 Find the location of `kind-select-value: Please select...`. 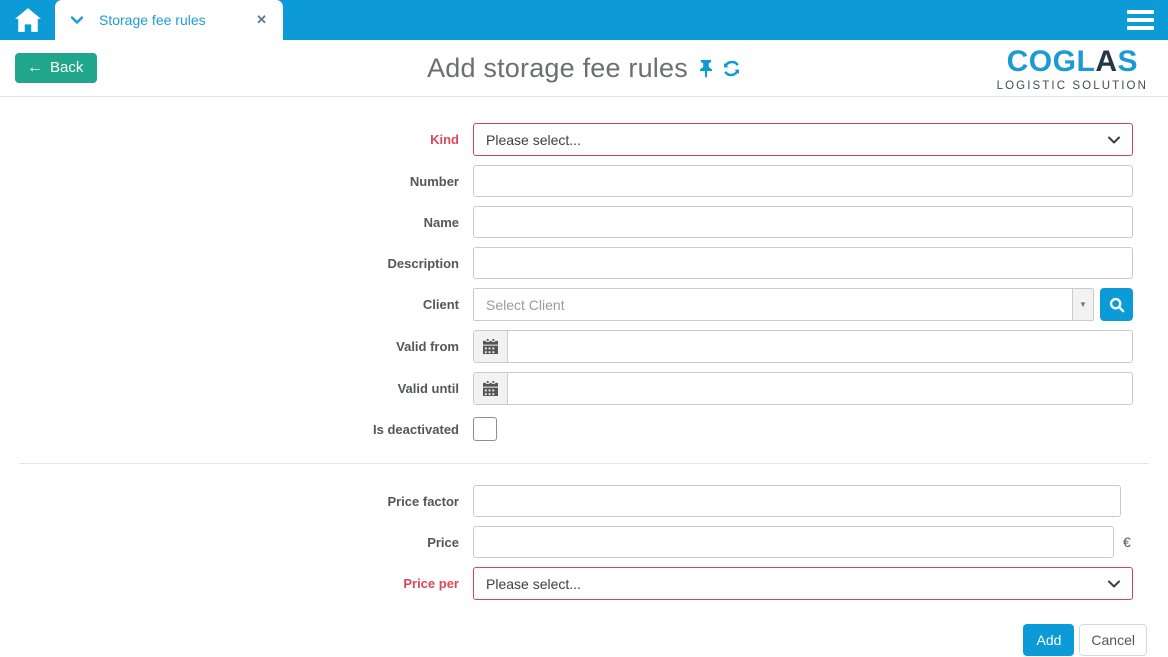

kind-select-value: Please select... is located at coordinates (533, 139).